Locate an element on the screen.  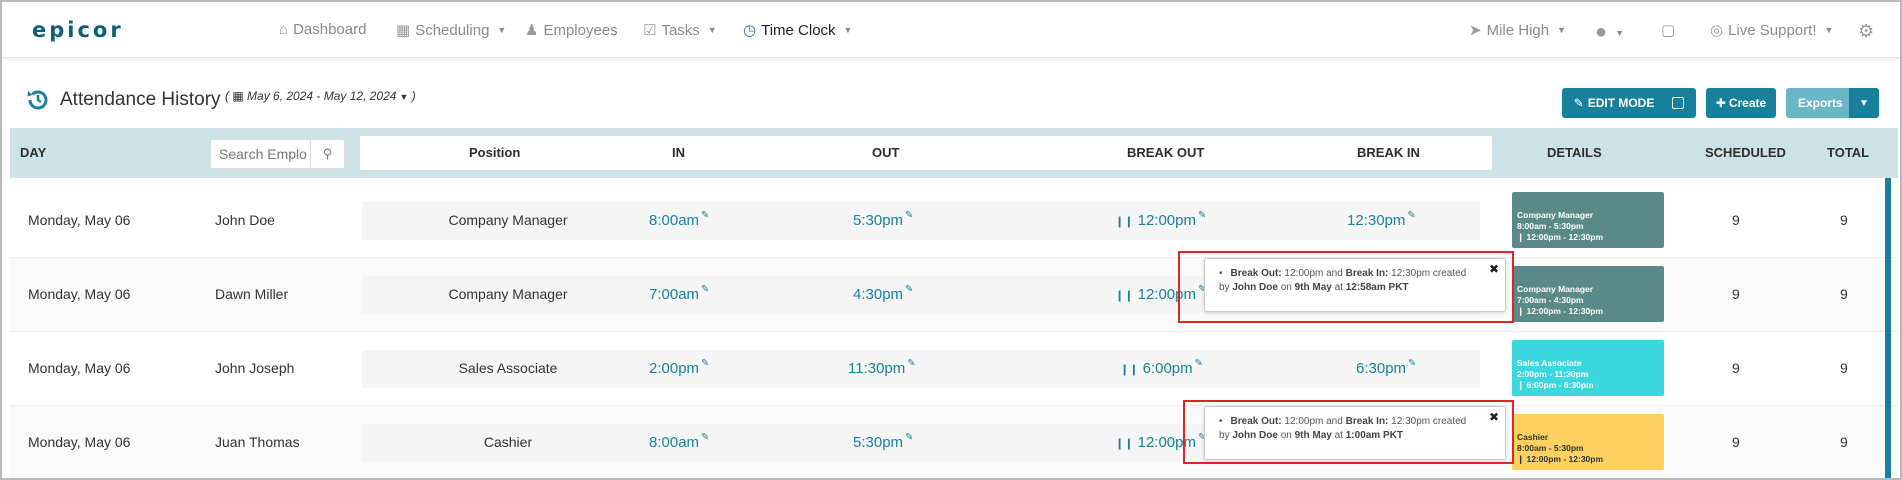
row-scheduled: 9 is located at coordinates (1736, 294).